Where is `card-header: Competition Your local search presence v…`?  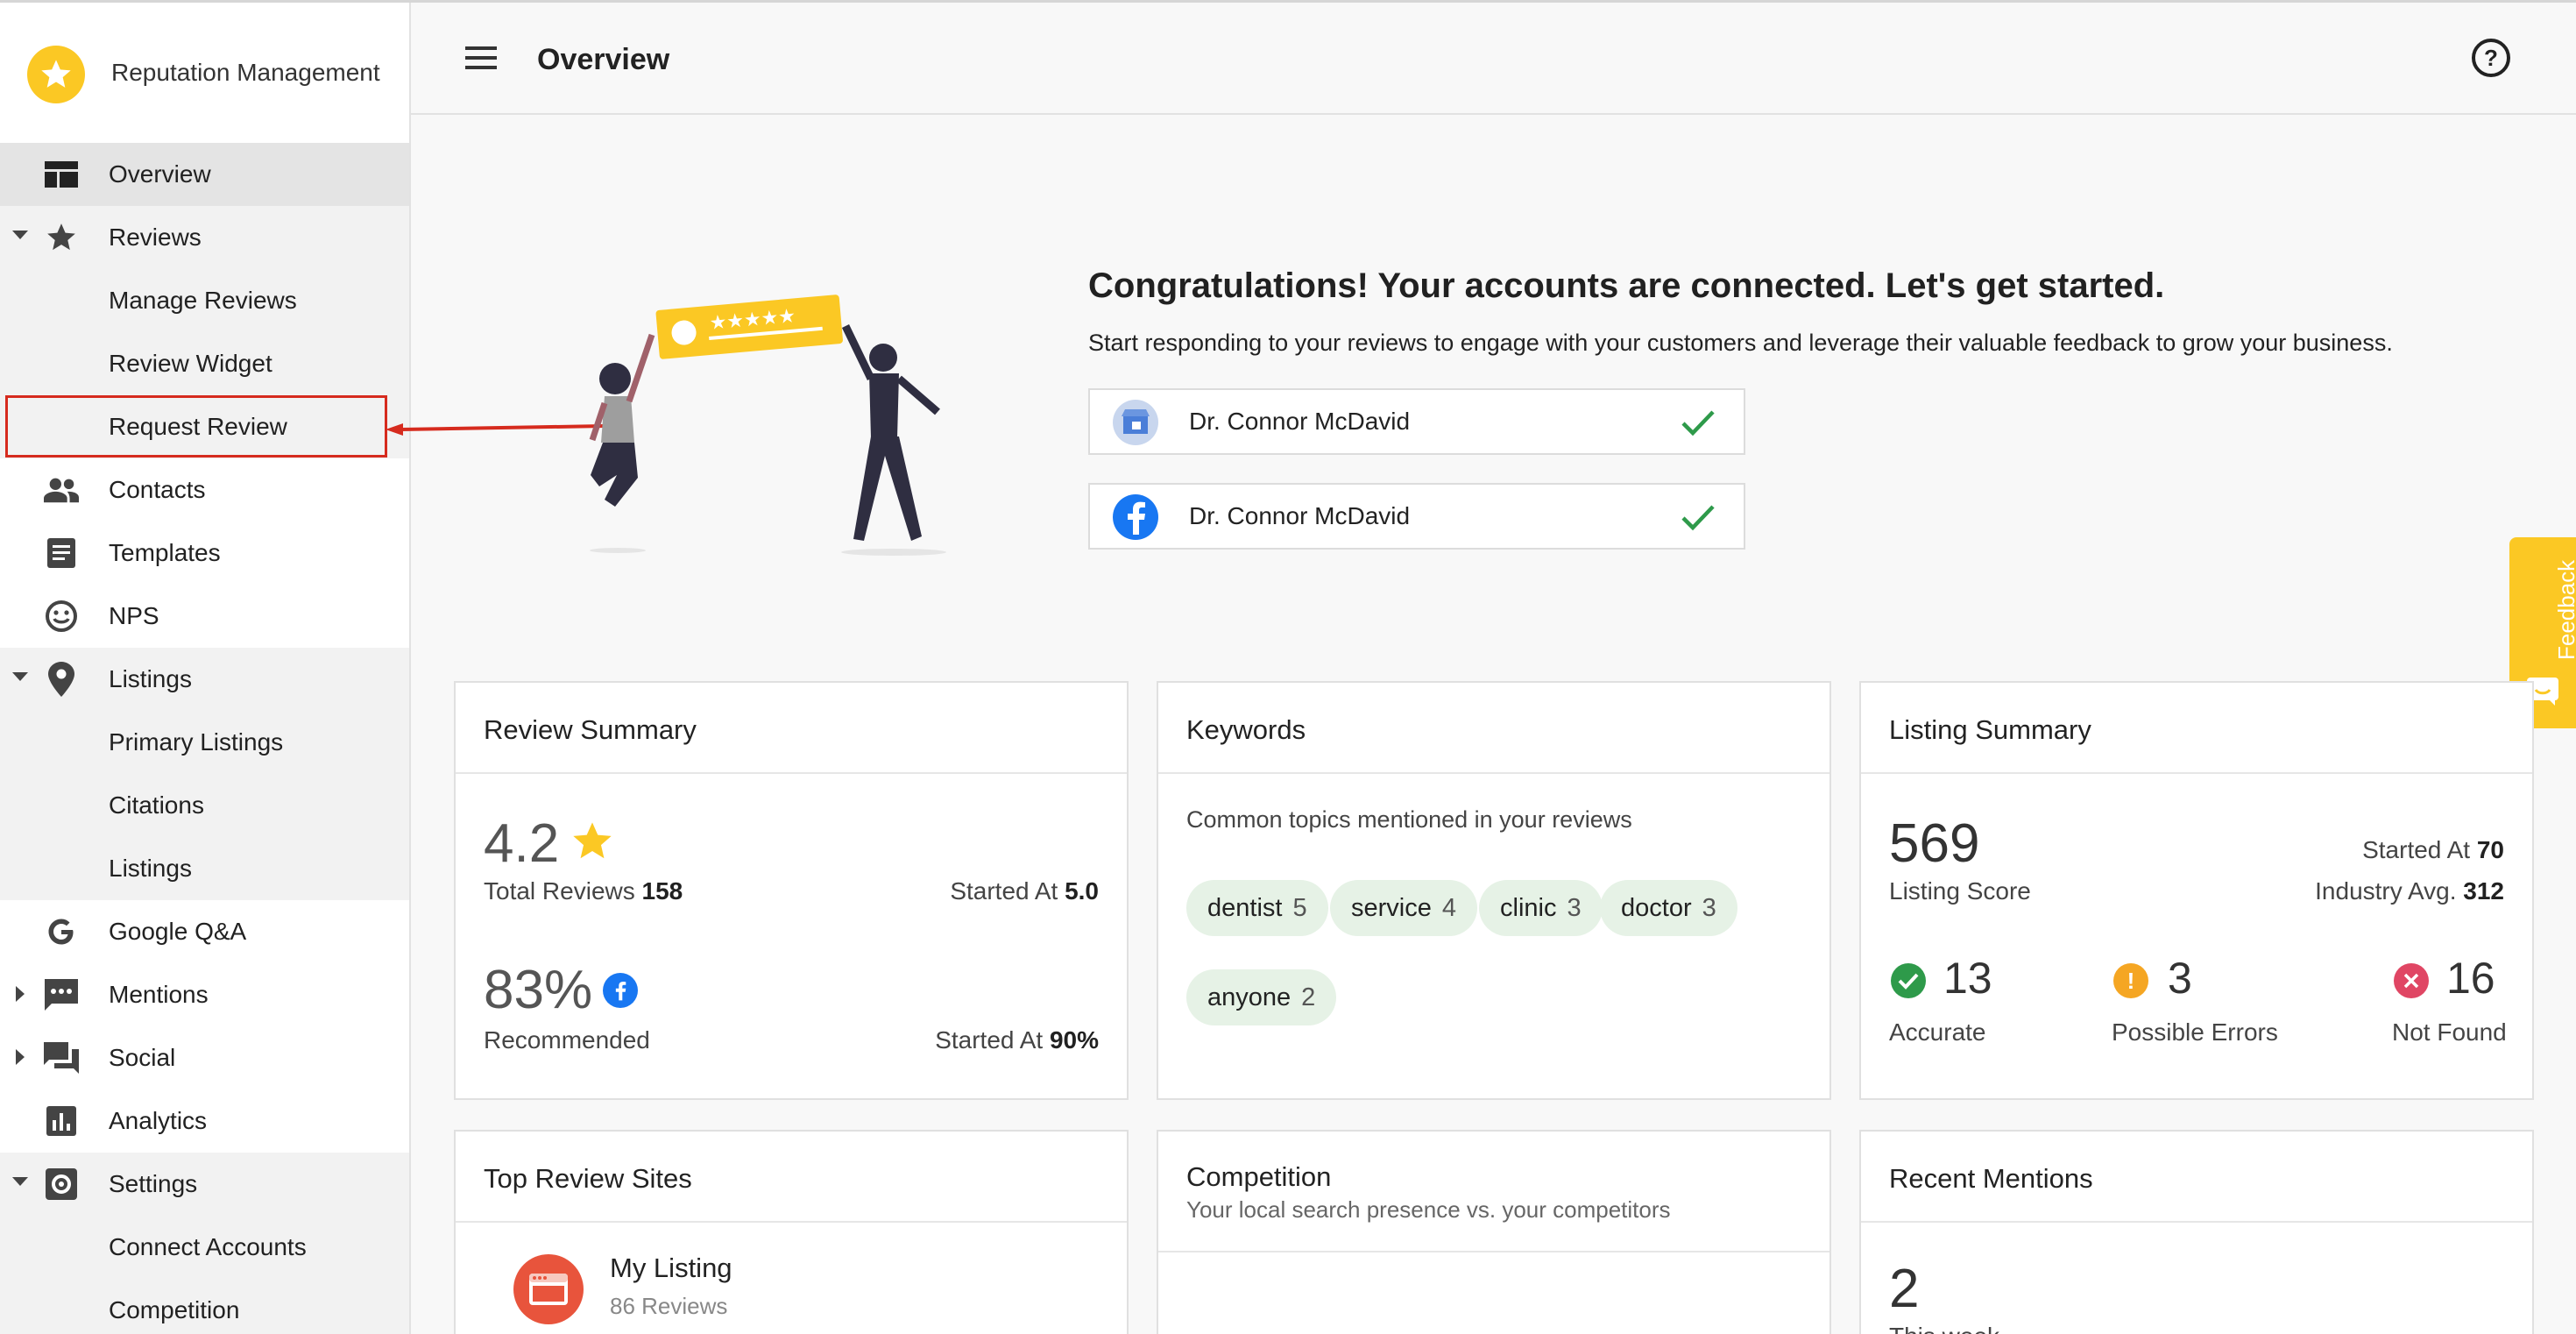 card-header: Competition Your local search presence v… is located at coordinates (1493, 1192).